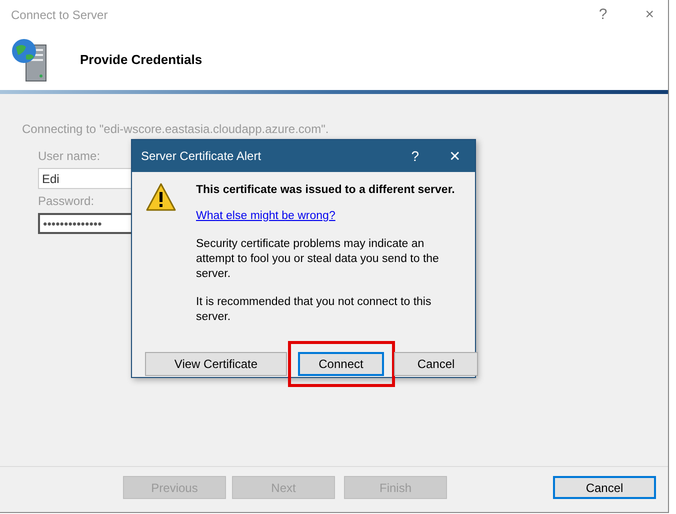 The height and width of the screenshot is (514, 676). Describe the element at coordinates (455, 156) in the screenshot. I see `close-button: ✕` at that location.